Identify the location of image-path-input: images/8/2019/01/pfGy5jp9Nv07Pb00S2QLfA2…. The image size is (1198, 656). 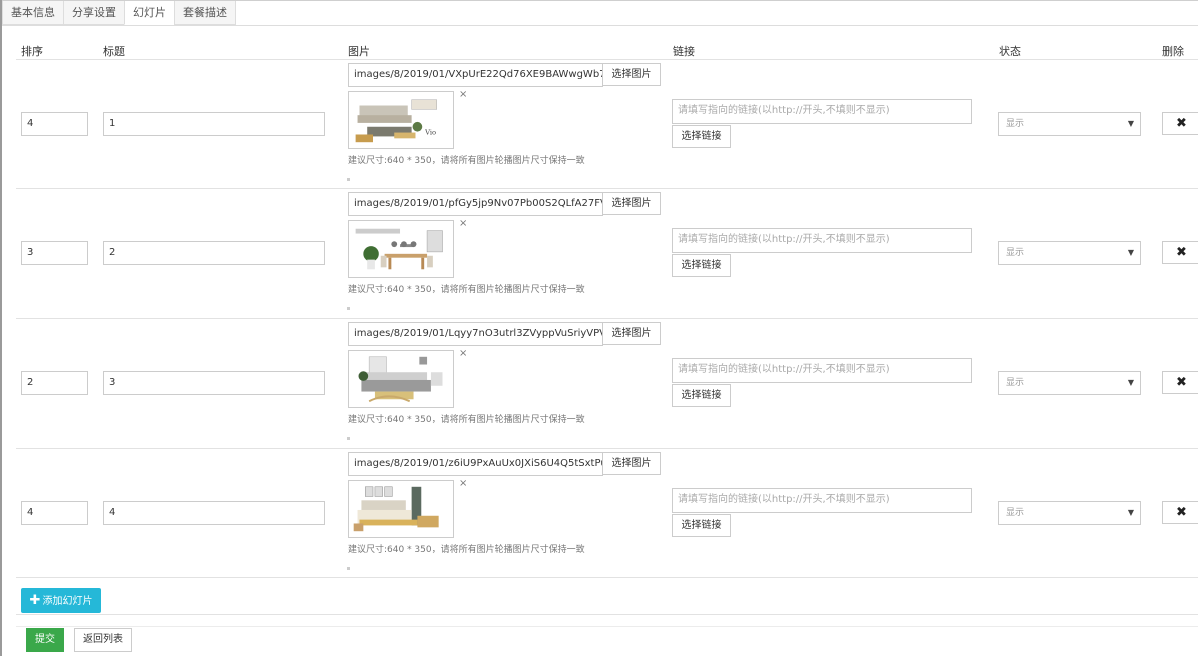
(475, 204).